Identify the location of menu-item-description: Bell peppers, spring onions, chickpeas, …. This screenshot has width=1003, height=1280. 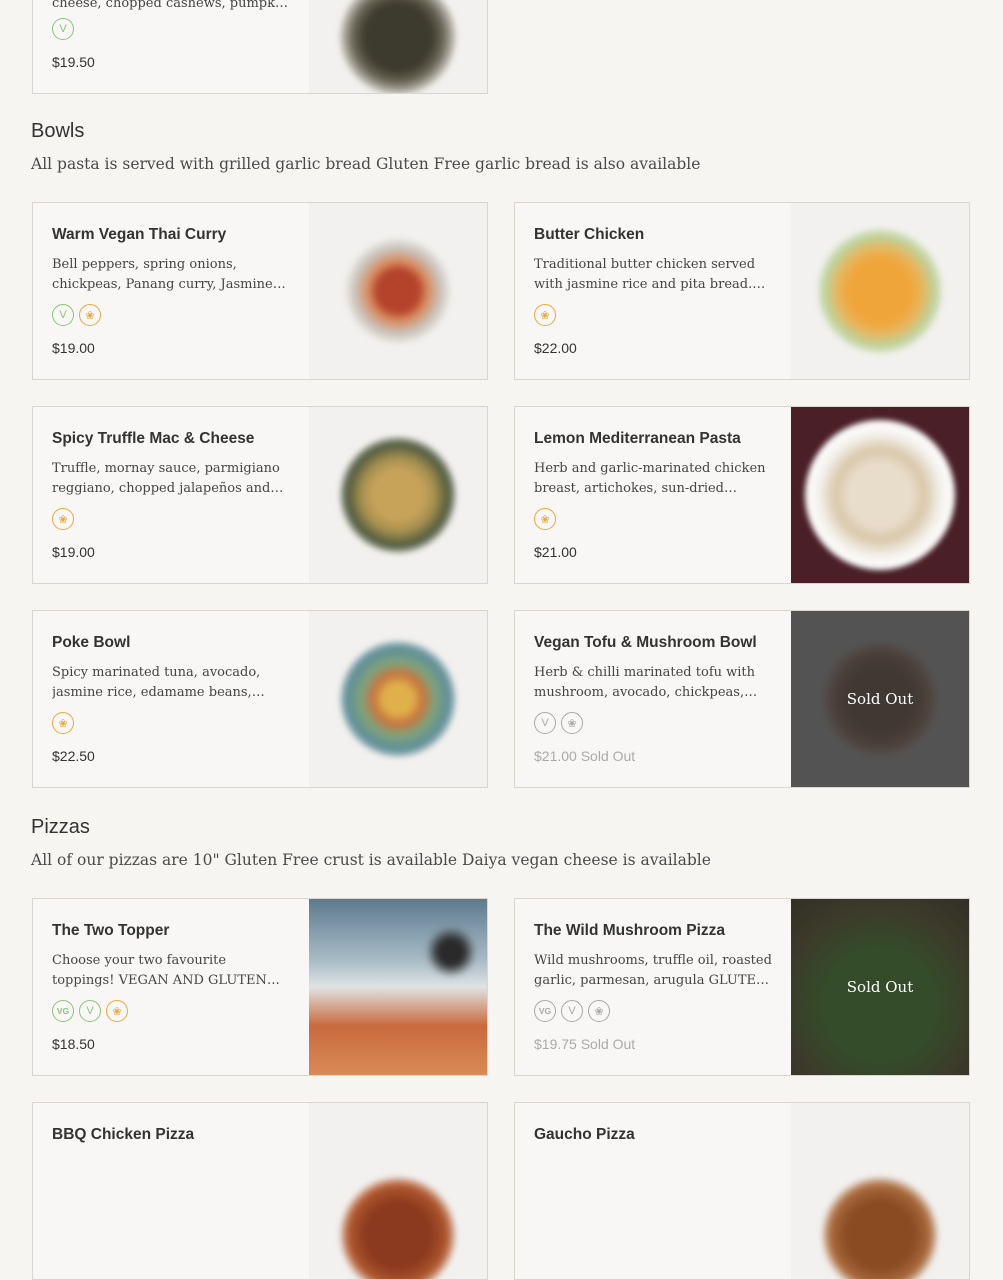
(162, 274).